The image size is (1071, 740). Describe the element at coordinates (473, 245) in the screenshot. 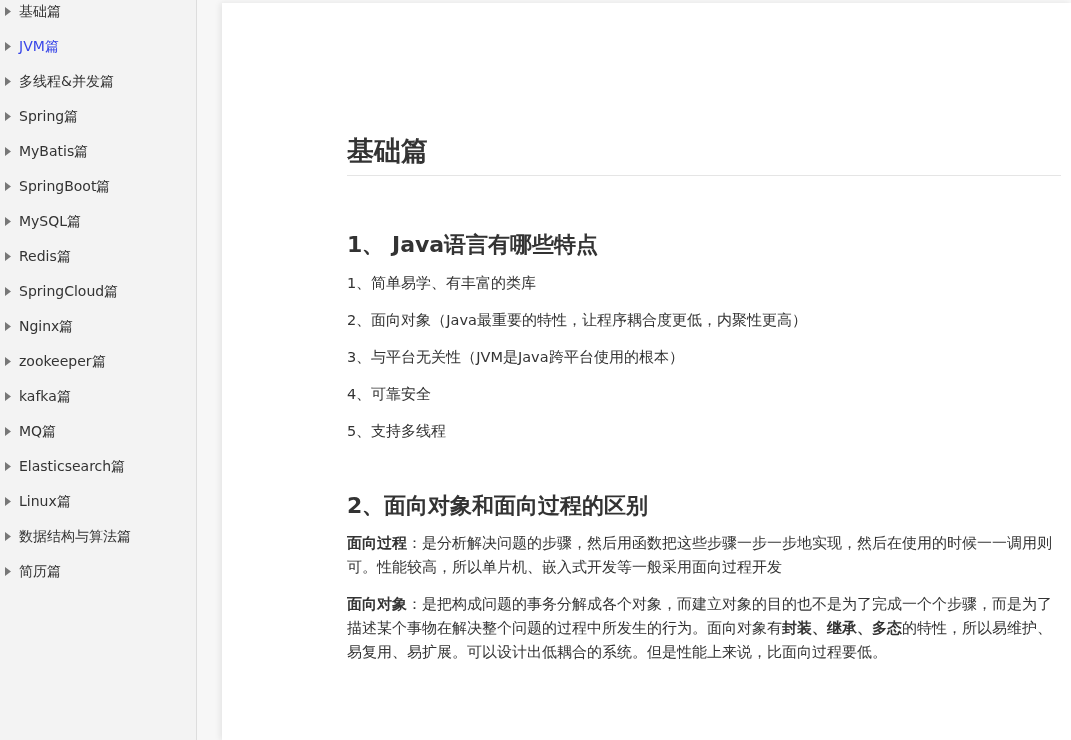

I see `section-heading: 1、 Java语言有哪些特点` at that location.